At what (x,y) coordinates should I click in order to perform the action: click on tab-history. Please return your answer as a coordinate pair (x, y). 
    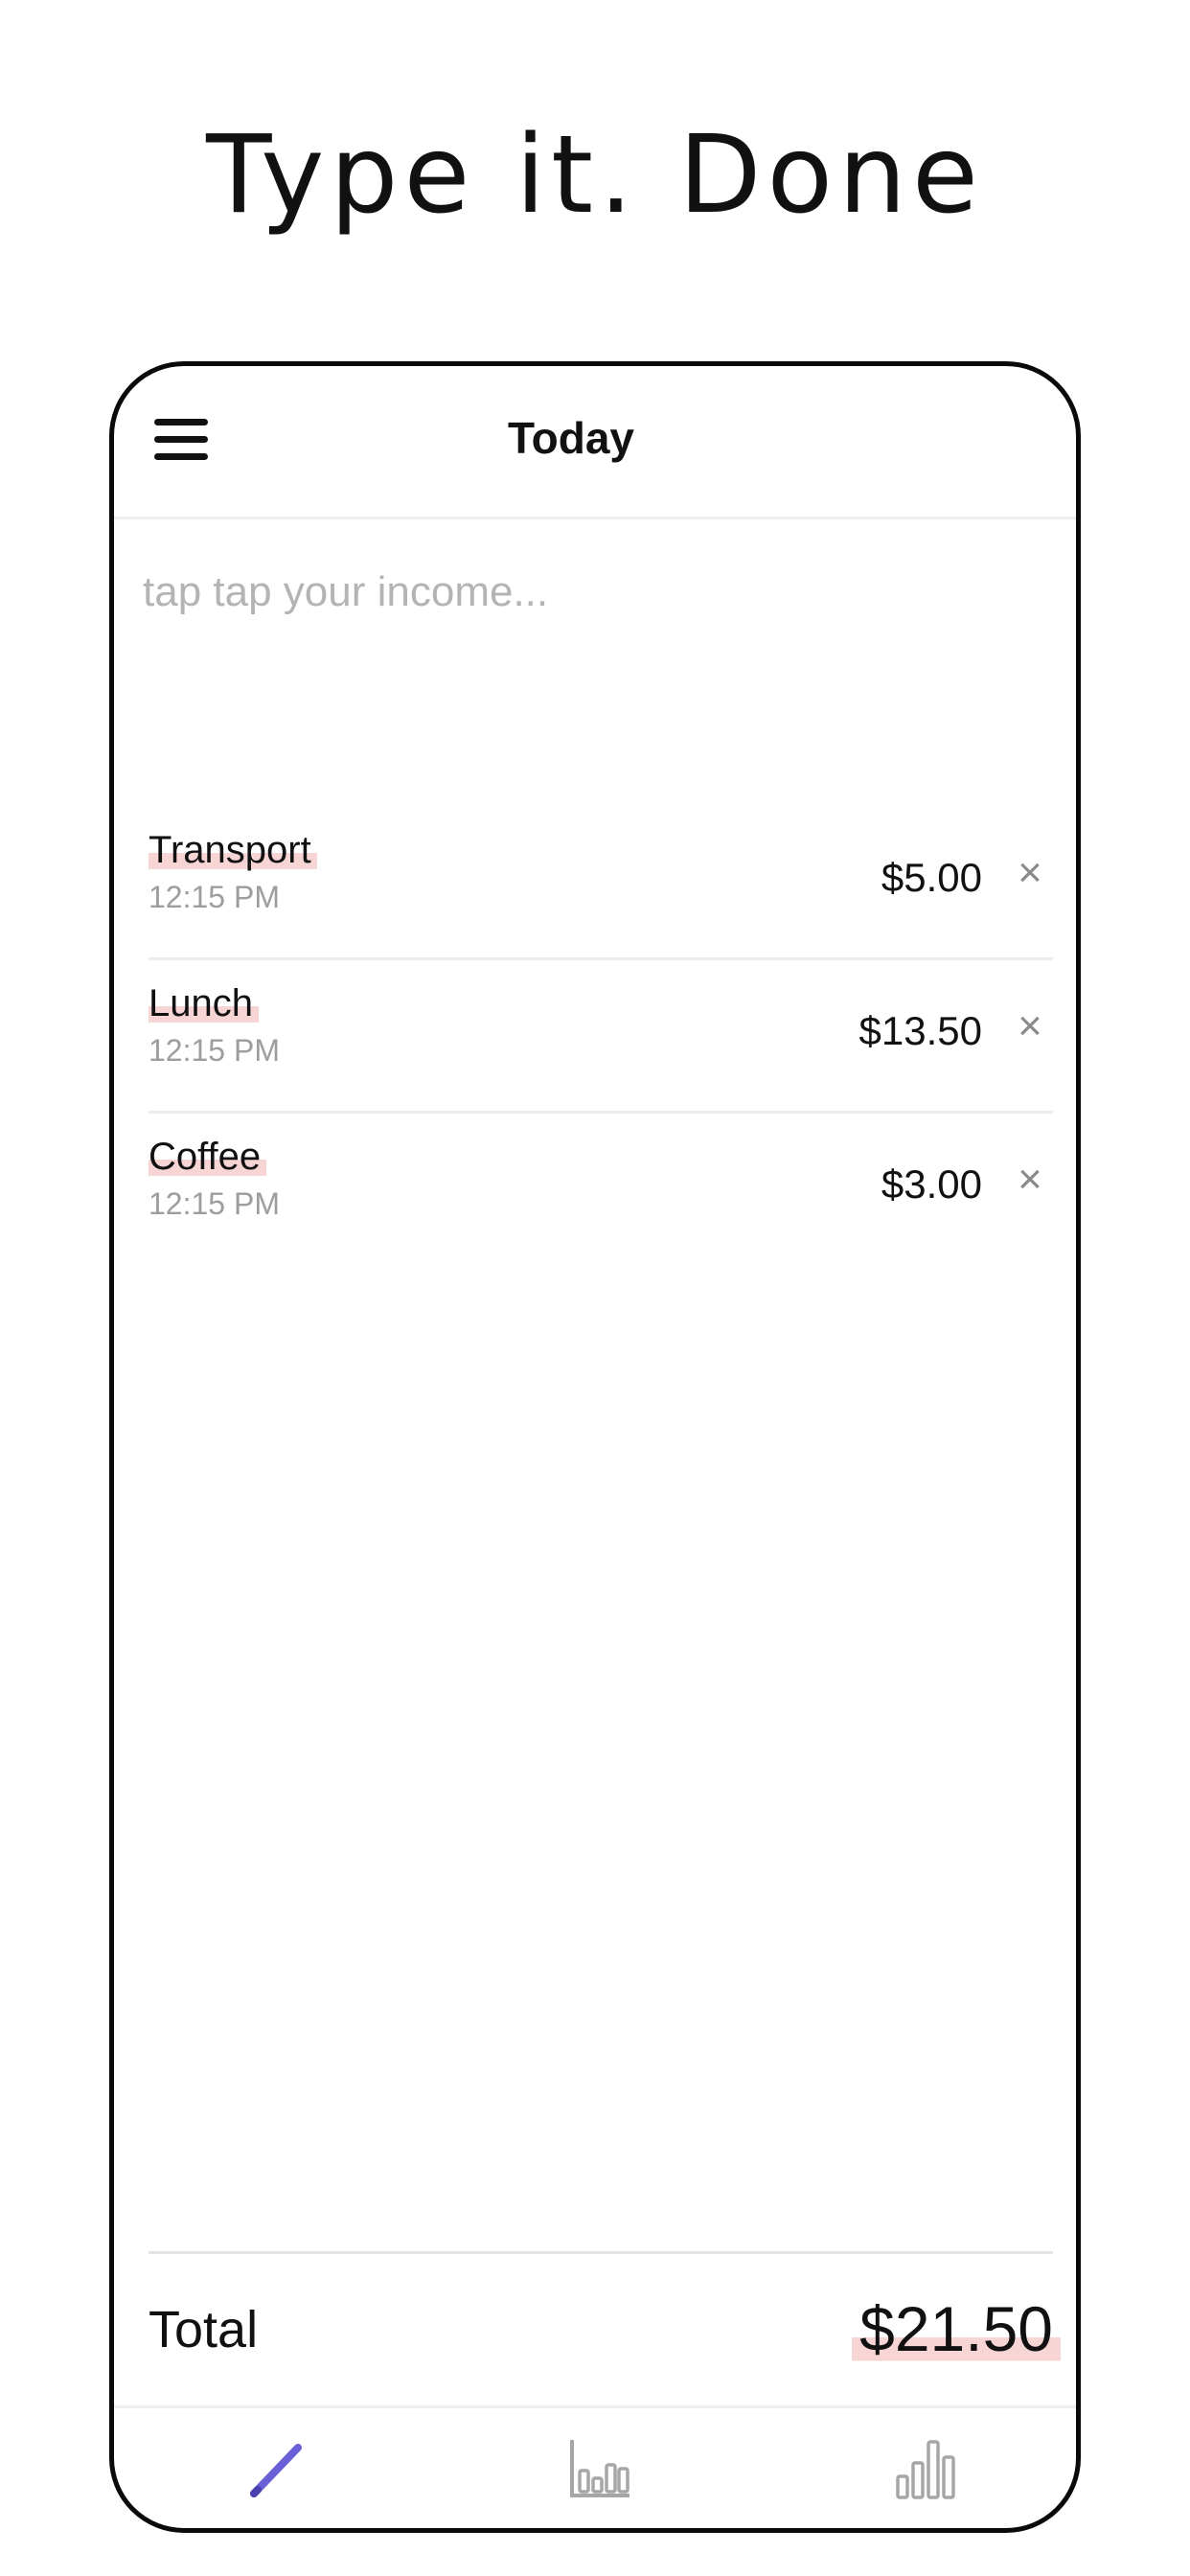
    Looking at the image, I should click on (600, 2468).